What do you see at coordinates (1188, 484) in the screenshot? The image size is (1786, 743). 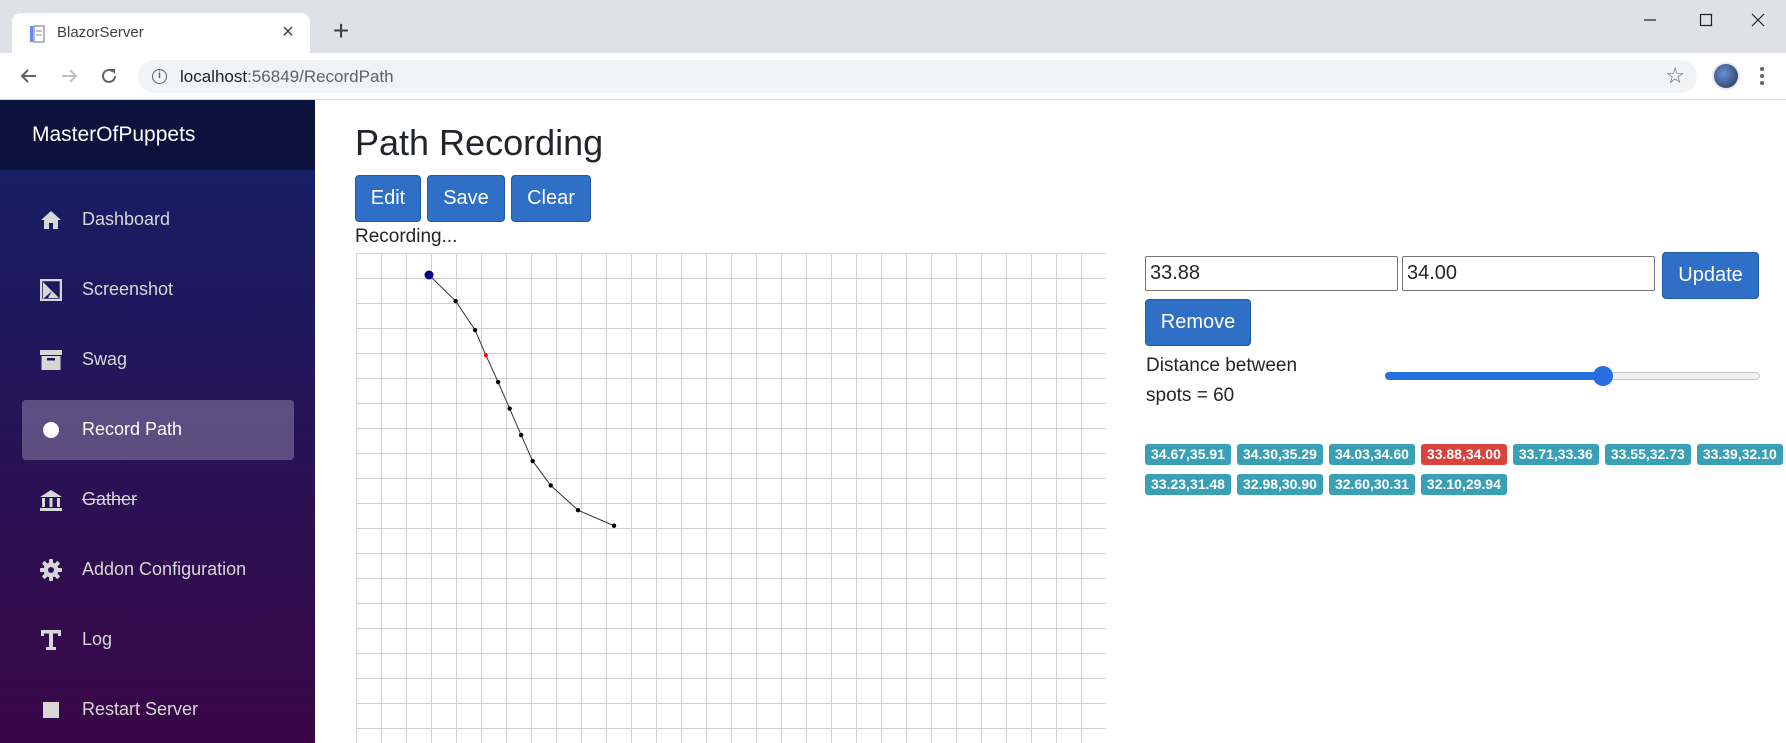 I see `spot-badge: 33.23,31.48` at bounding box center [1188, 484].